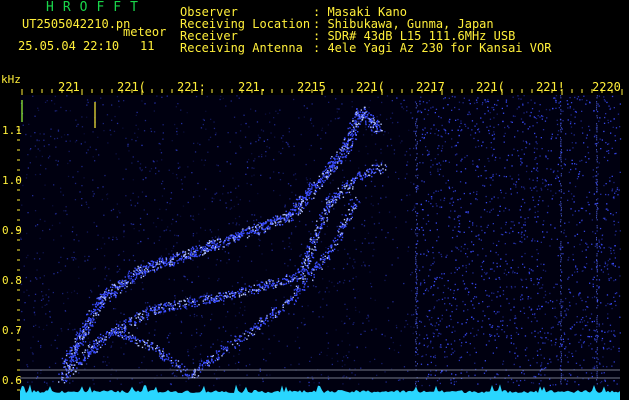 This screenshot has width=629, height=400. I want to click on x-label-2215: 2215, so click(311, 87).